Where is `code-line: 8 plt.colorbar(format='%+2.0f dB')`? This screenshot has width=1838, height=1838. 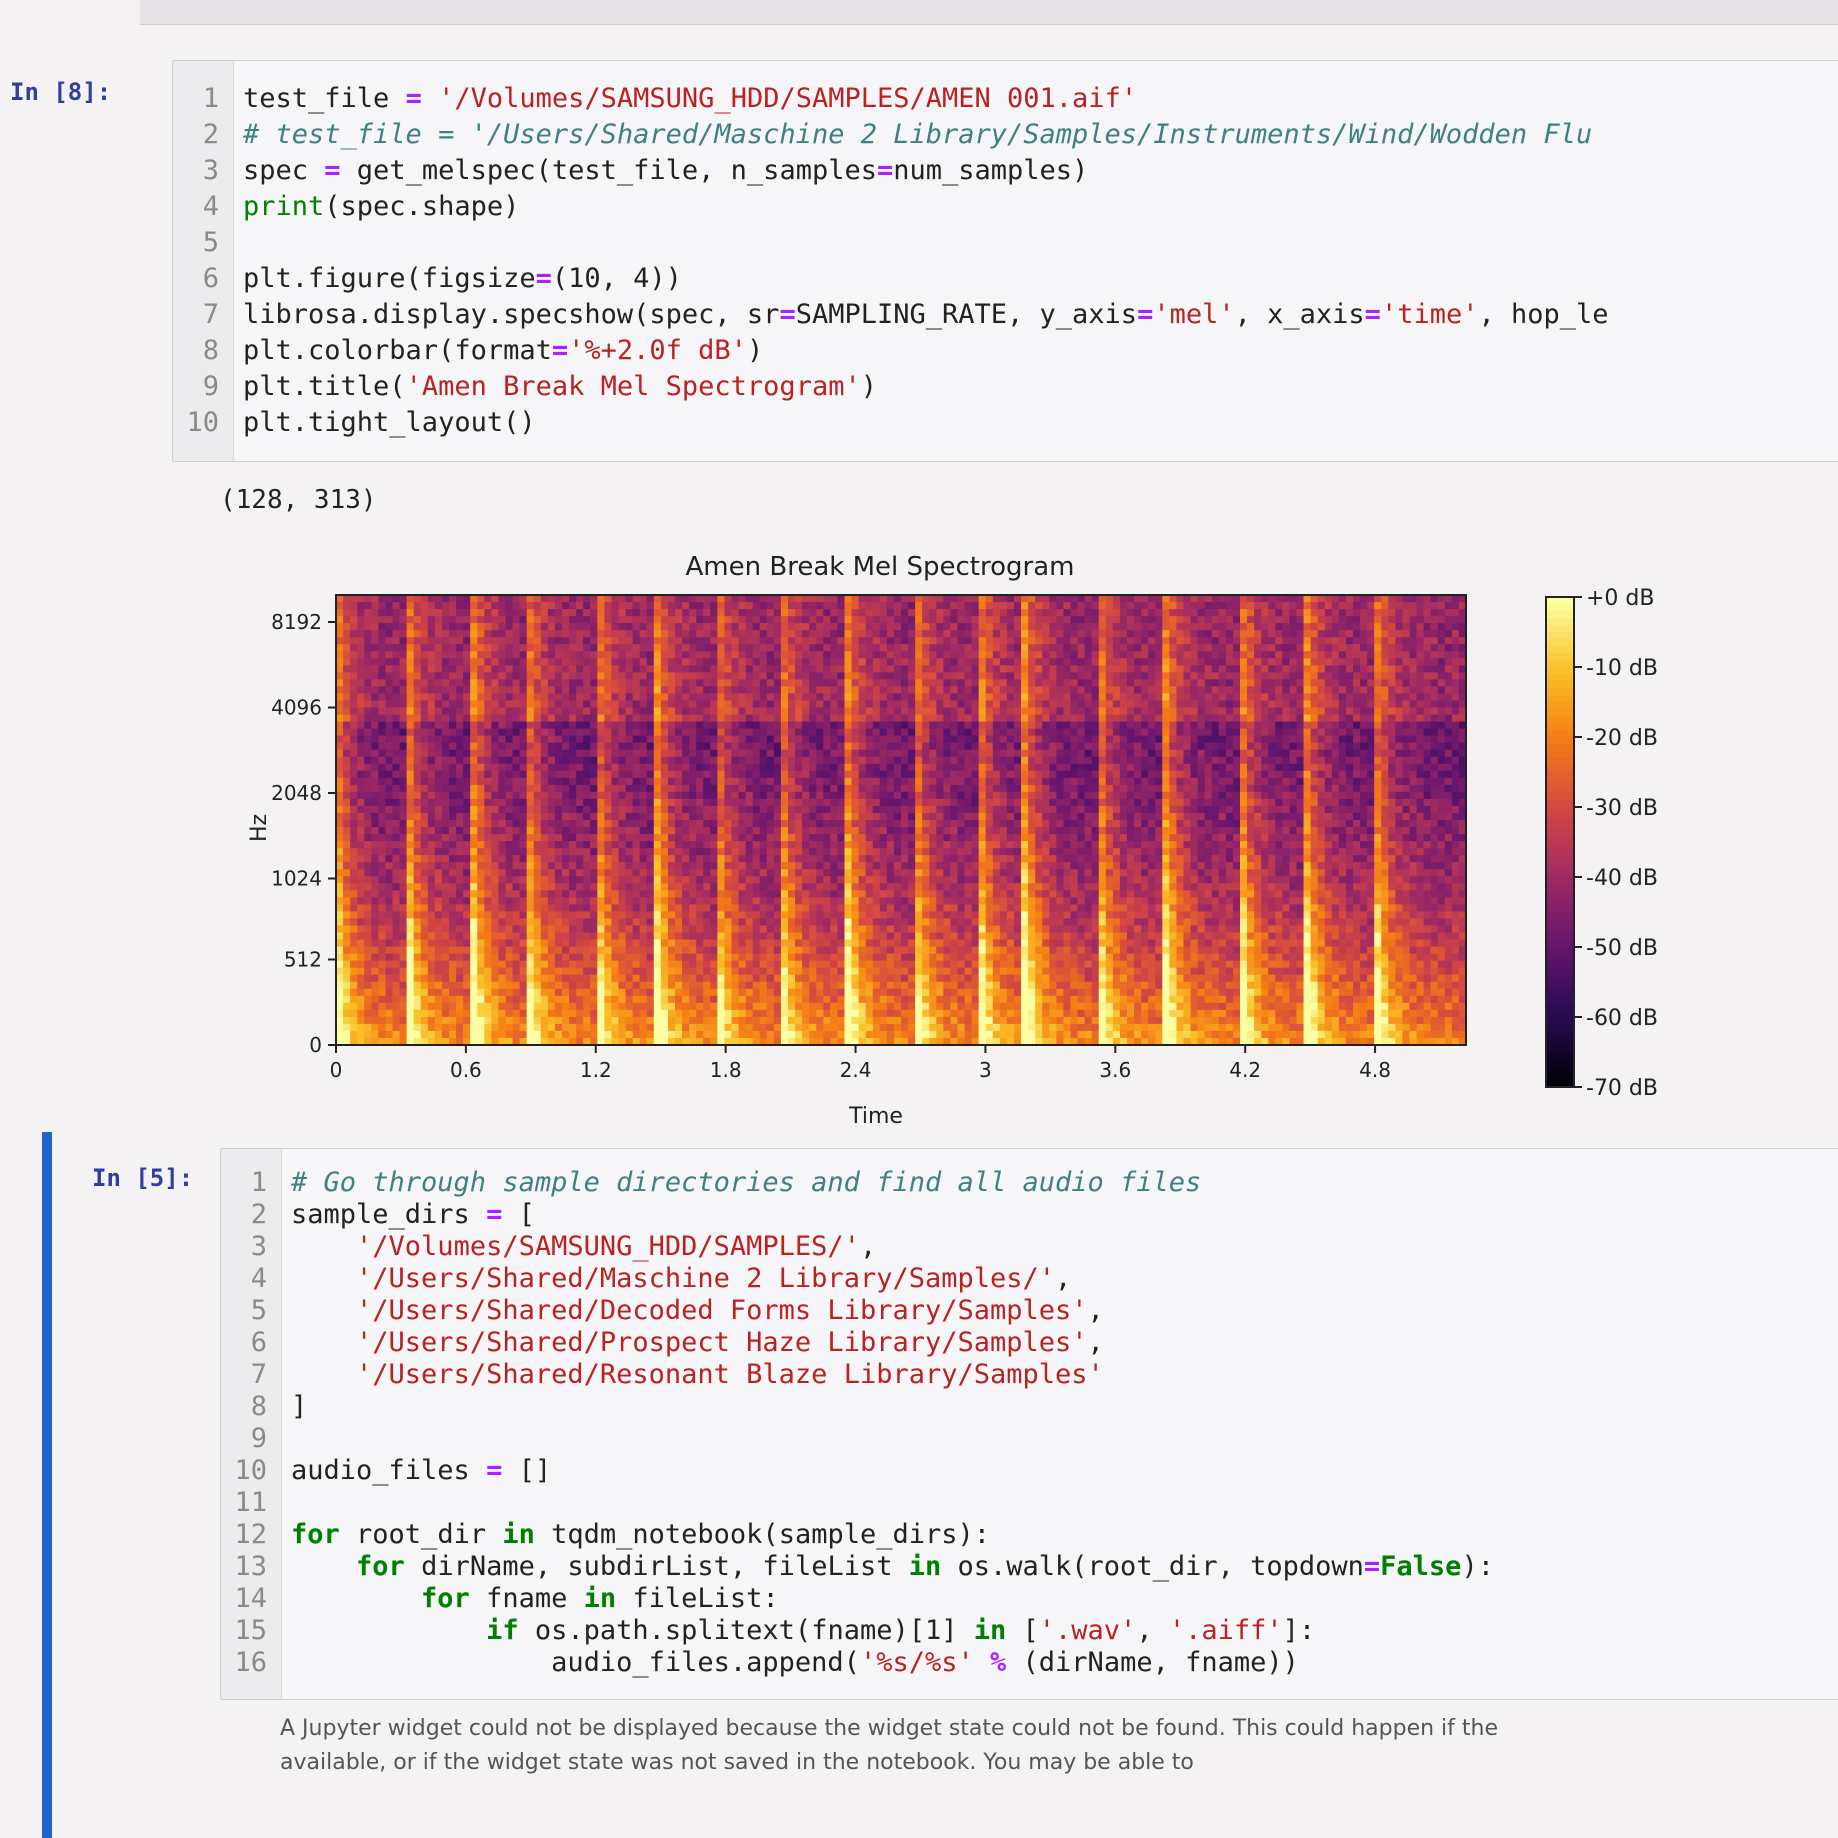
code-line: 8 plt.colorbar(format='%+2.0f dB') is located at coordinates (468, 352).